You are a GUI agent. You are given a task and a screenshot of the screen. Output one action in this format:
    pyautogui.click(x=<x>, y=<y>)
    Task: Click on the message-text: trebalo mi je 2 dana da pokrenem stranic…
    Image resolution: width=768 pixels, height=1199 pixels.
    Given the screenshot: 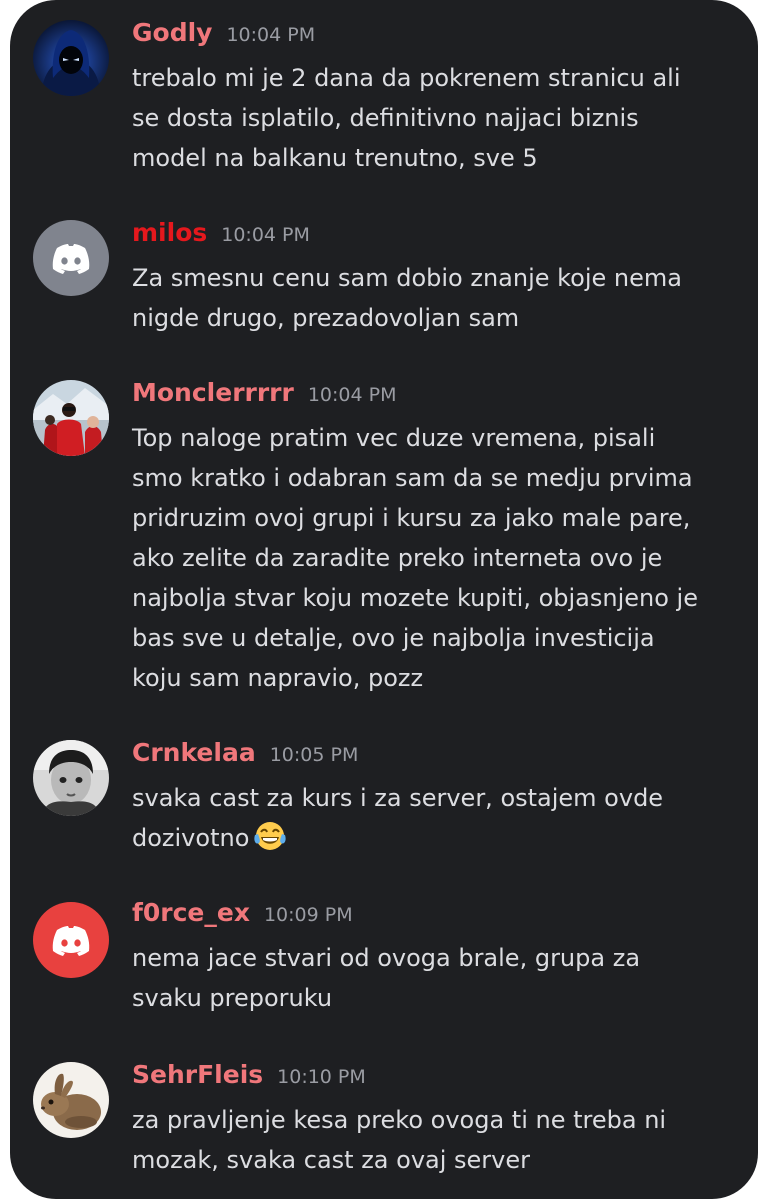 What is the action you would take?
    pyautogui.click(x=437, y=118)
    